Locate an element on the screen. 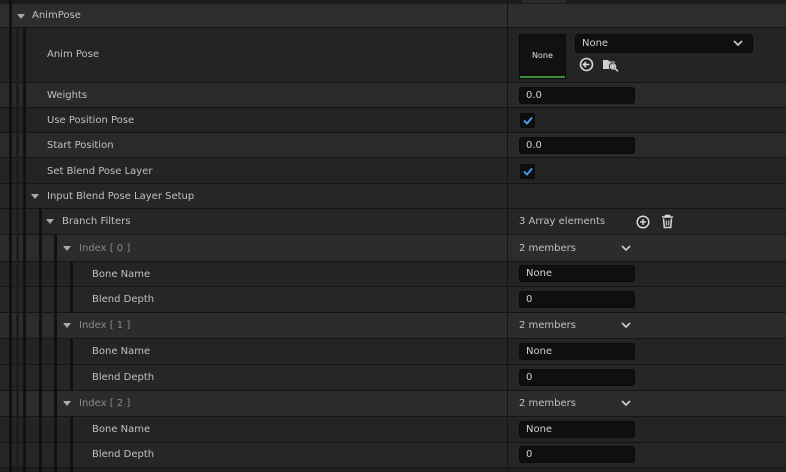 The height and width of the screenshot is (472, 786). top-tab-stub is located at coordinates (544, 1).